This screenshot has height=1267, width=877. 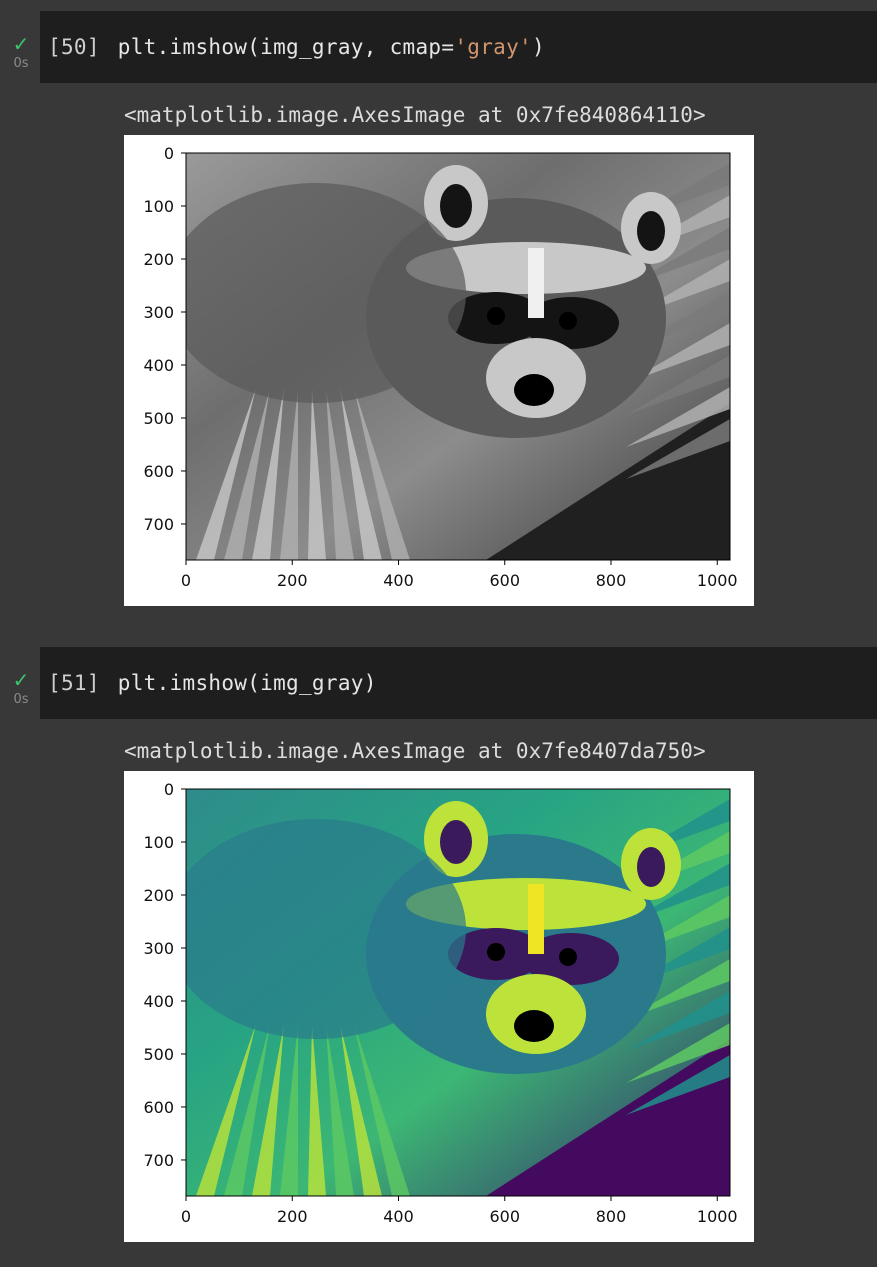 I want to click on code-segment: plt.imshow(img_gray), so click(x=247, y=683).